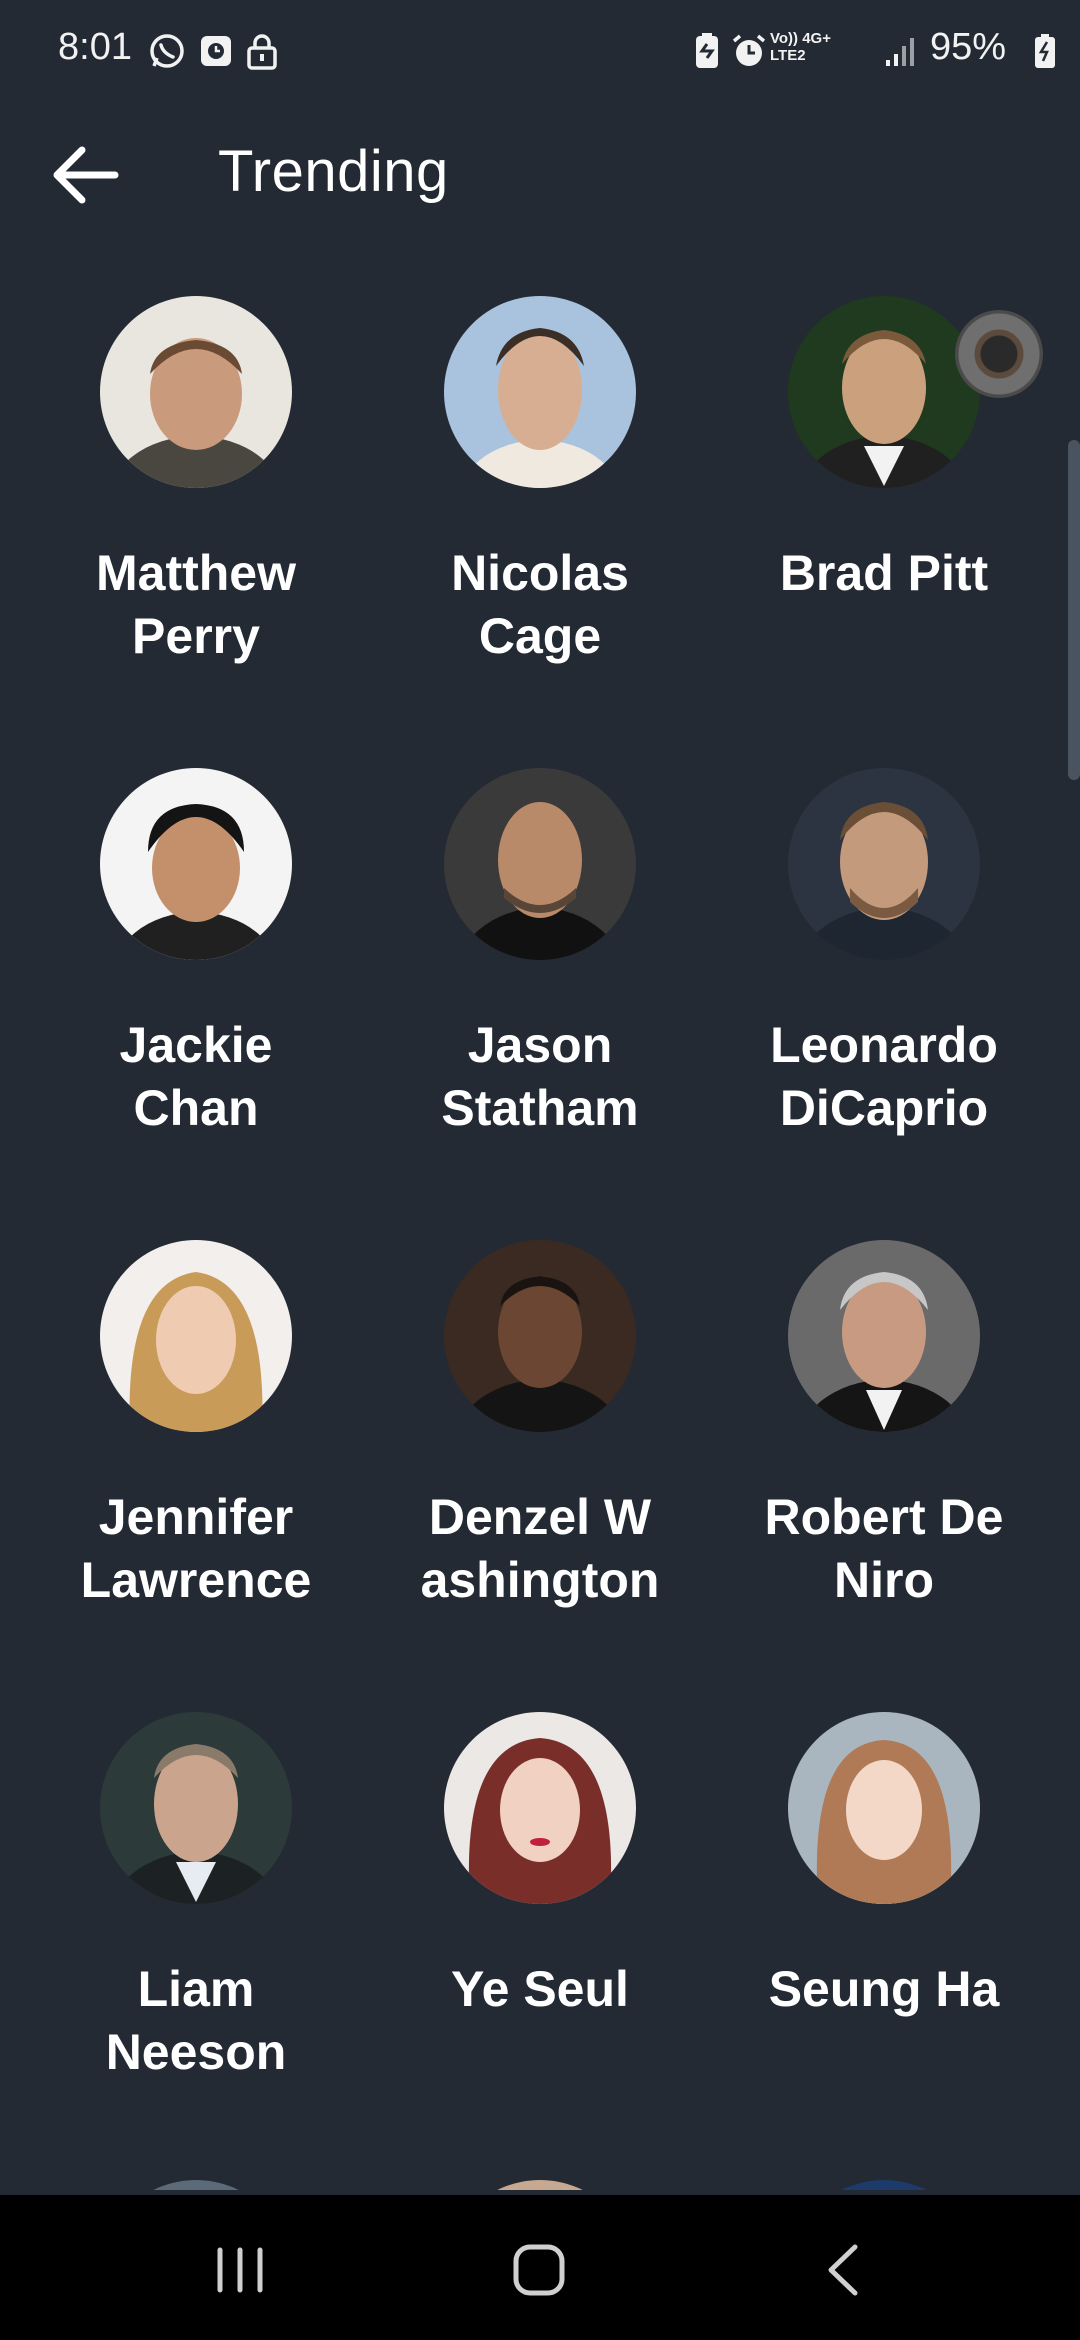  I want to click on alarm-icon, so click(749, 50).